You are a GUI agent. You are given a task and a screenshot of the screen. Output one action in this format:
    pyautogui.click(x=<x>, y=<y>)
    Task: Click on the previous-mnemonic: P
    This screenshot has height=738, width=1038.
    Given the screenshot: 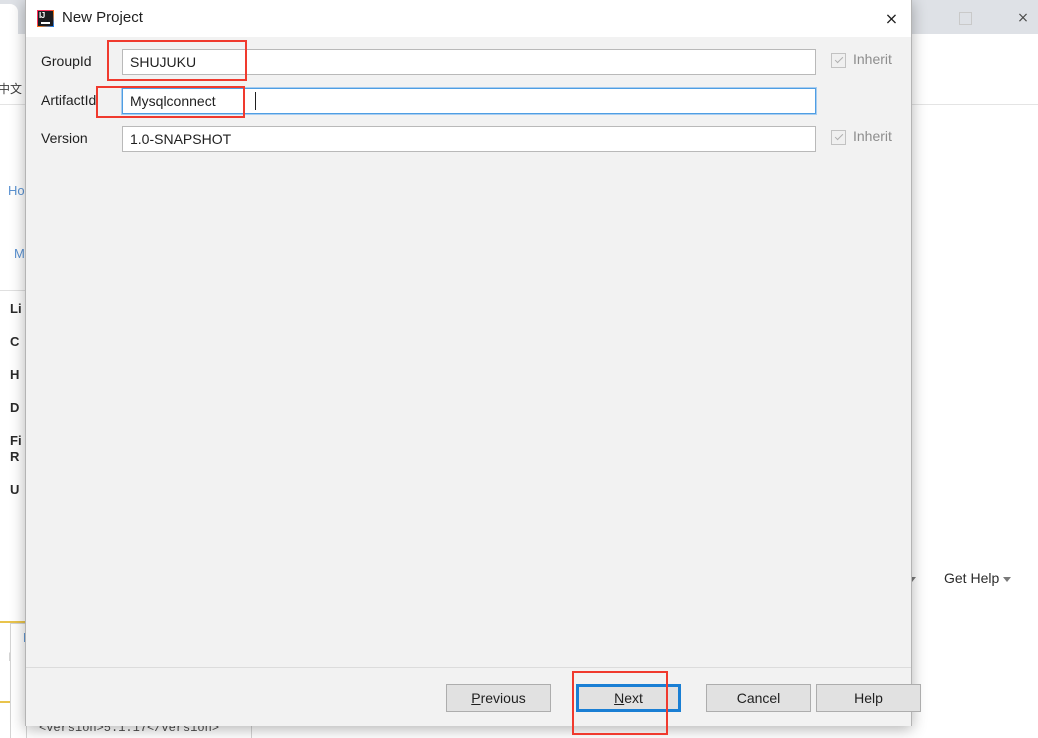 What is the action you would take?
    pyautogui.click(x=476, y=698)
    